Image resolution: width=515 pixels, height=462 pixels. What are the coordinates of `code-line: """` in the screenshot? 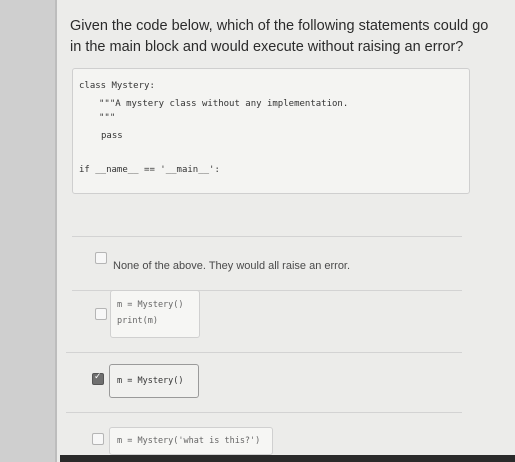 It's located at (107, 118).